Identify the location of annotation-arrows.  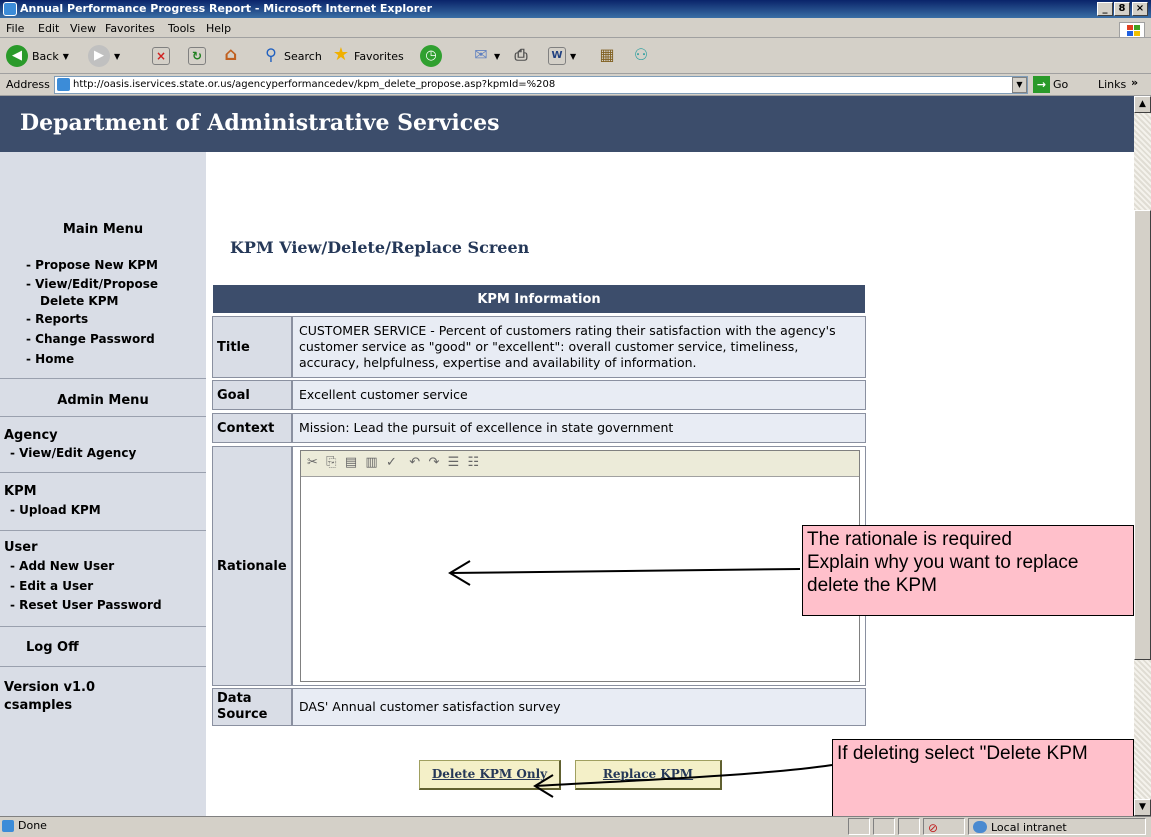
(640, 679).